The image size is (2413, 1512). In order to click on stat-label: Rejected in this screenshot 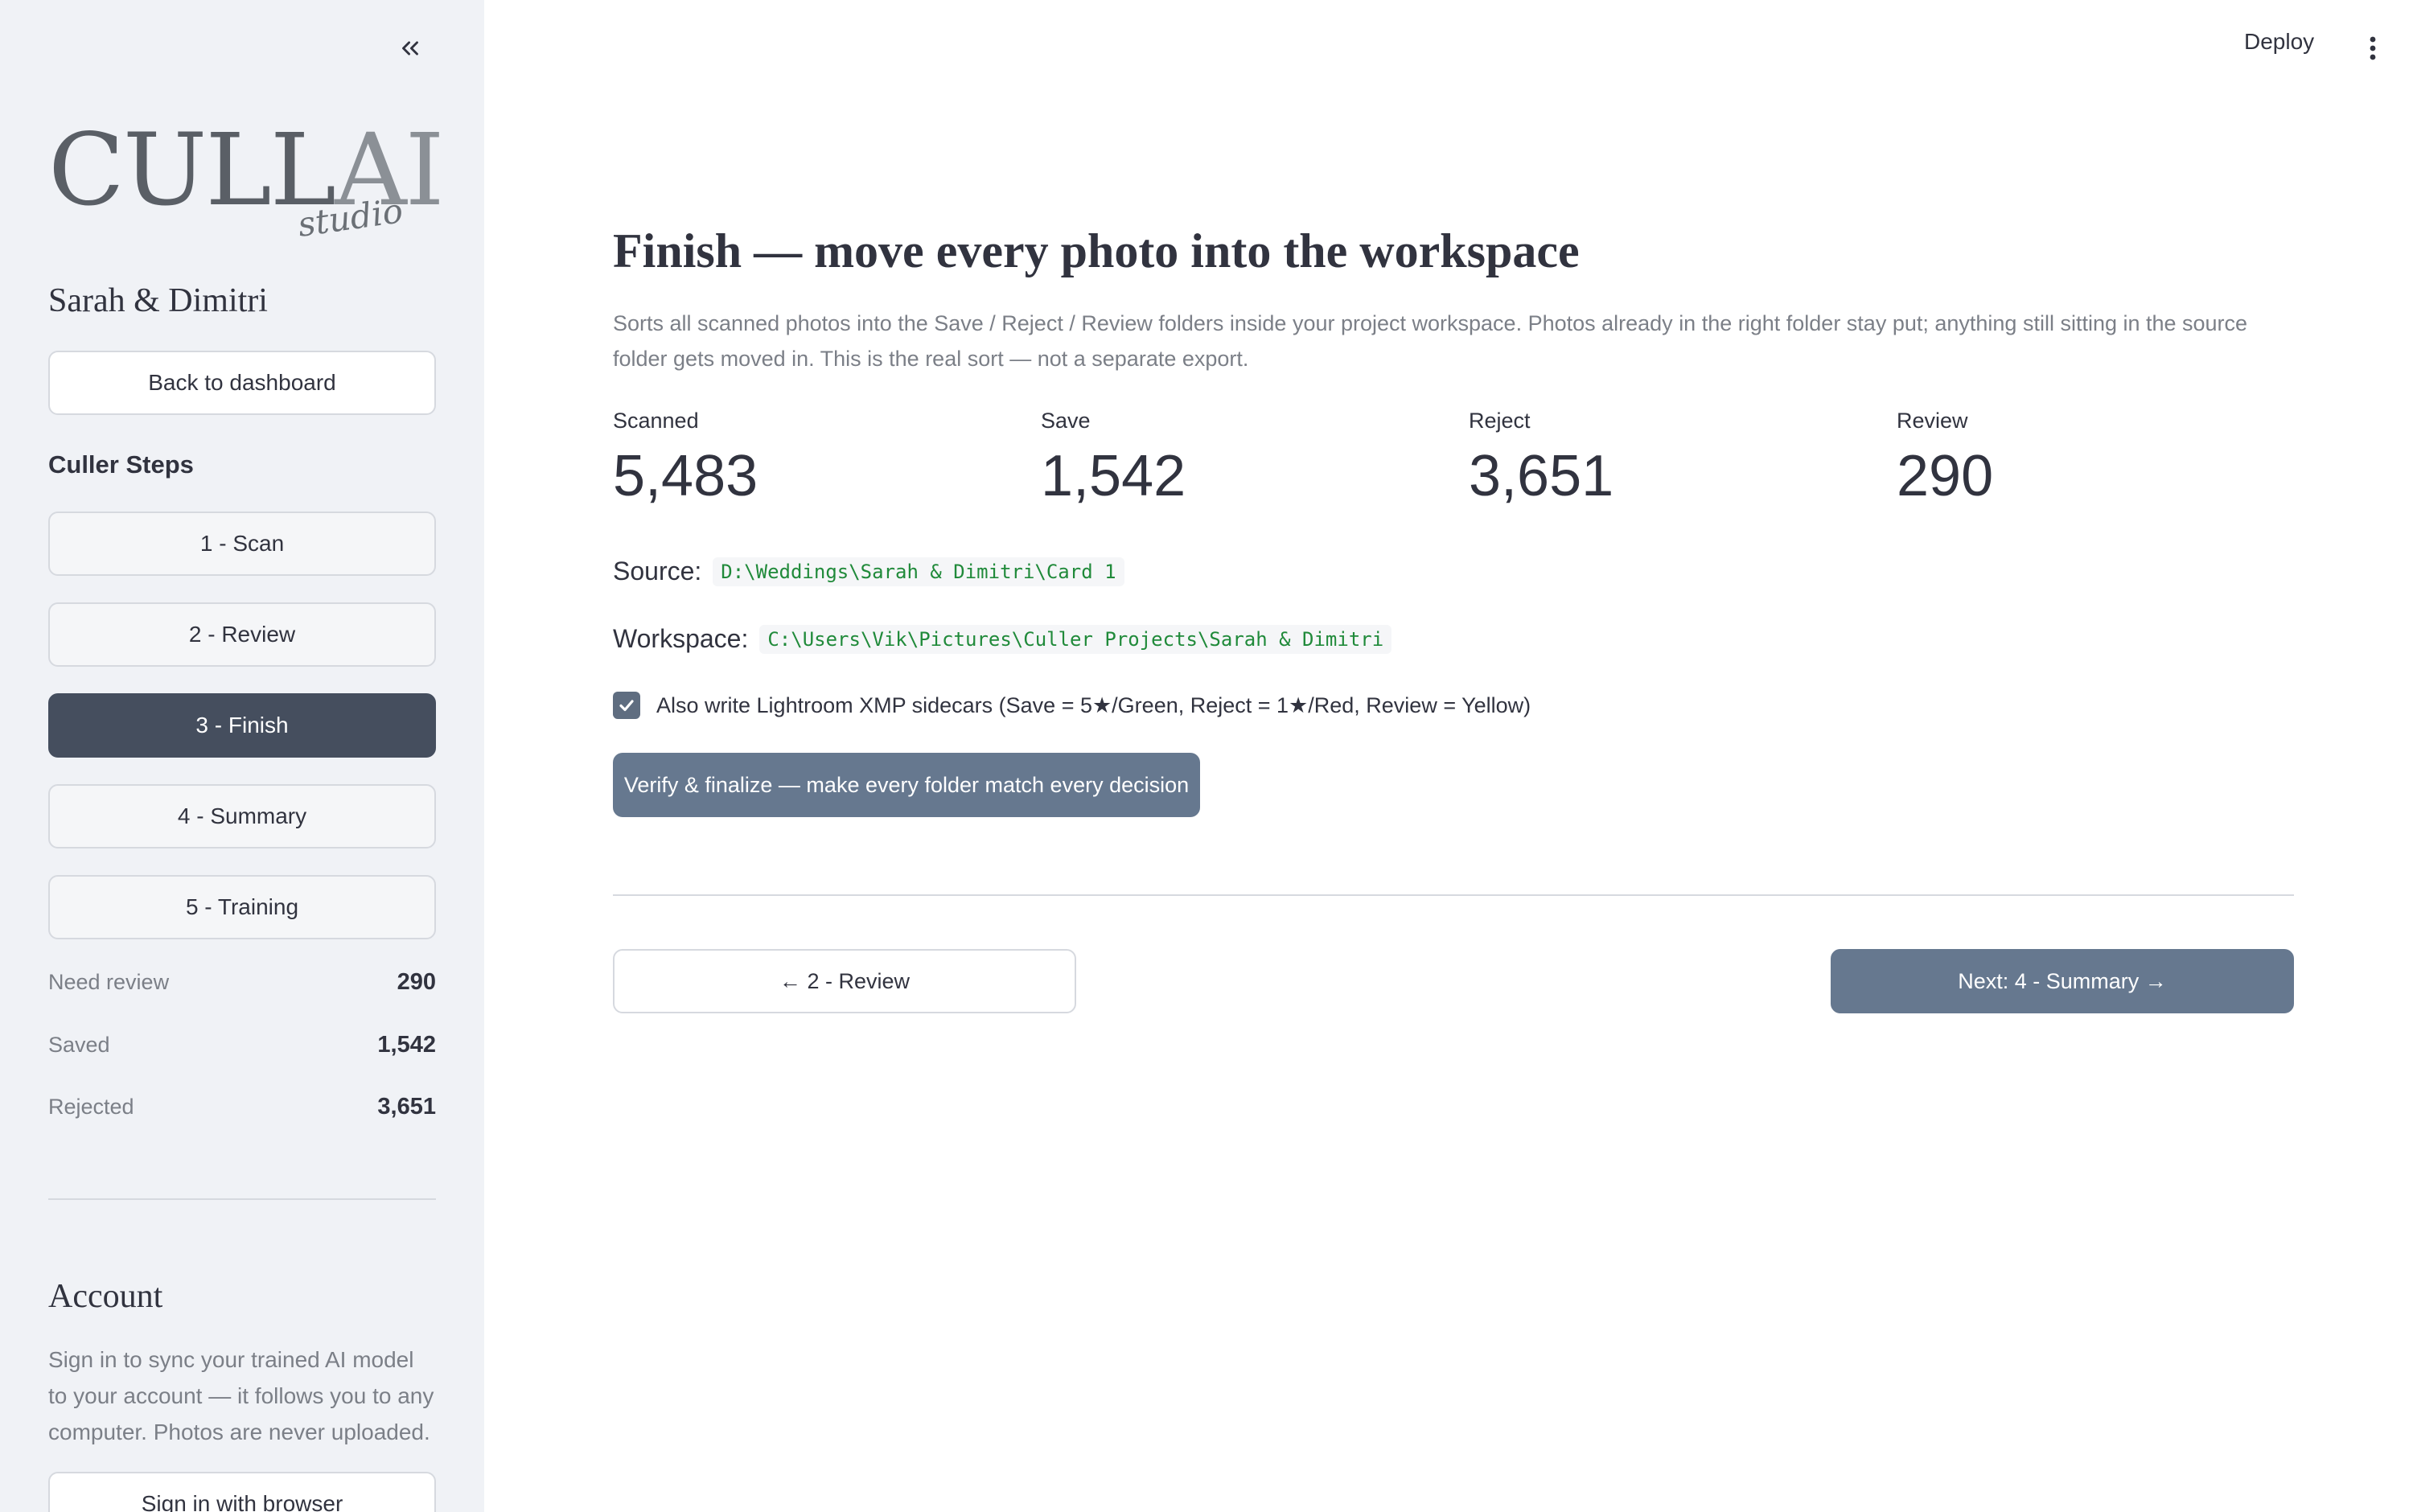, I will do `click(91, 1107)`.